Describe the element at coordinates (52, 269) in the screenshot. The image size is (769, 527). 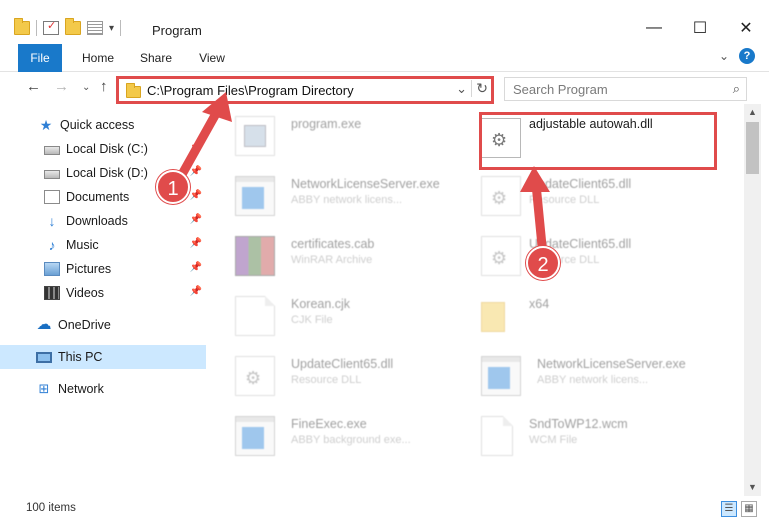
I see `pictures-icon` at that location.